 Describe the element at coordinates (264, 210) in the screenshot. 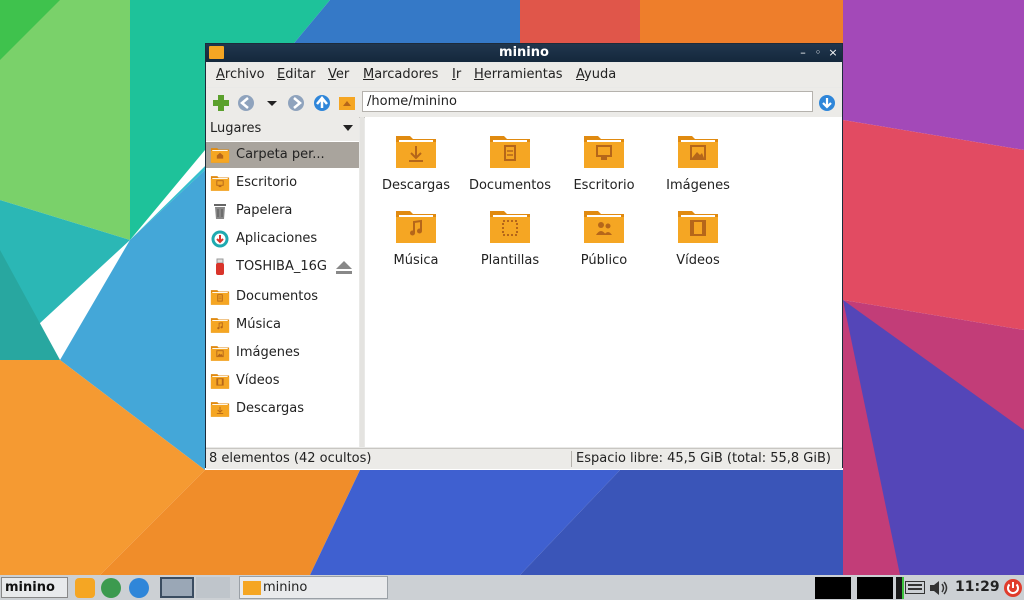

I see `sidebar-item-label: Papelera` at that location.